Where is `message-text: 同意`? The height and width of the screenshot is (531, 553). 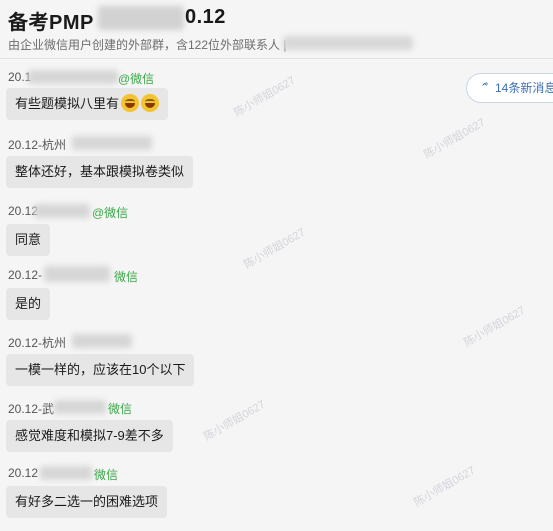 message-text: 同意 is located at coordinates (28, 239).